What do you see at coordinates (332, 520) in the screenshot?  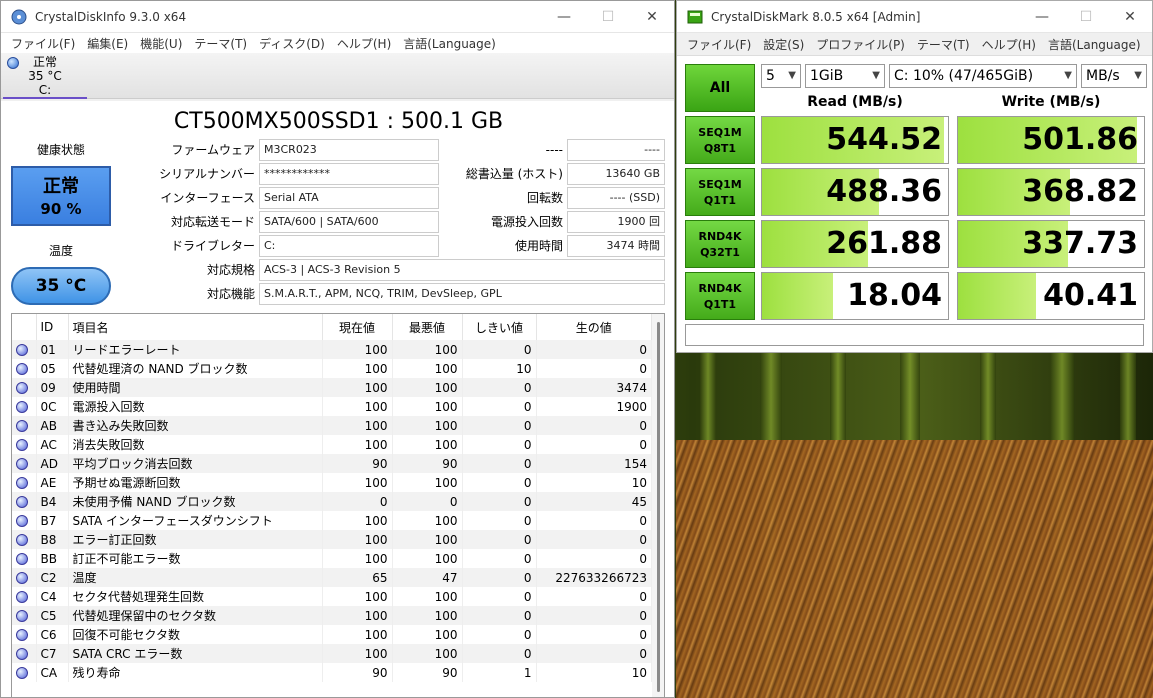 I see `smart-row: B7 SATA インターフェースダウンシフト 100 100 0 0` at bounding box center [332, 520].